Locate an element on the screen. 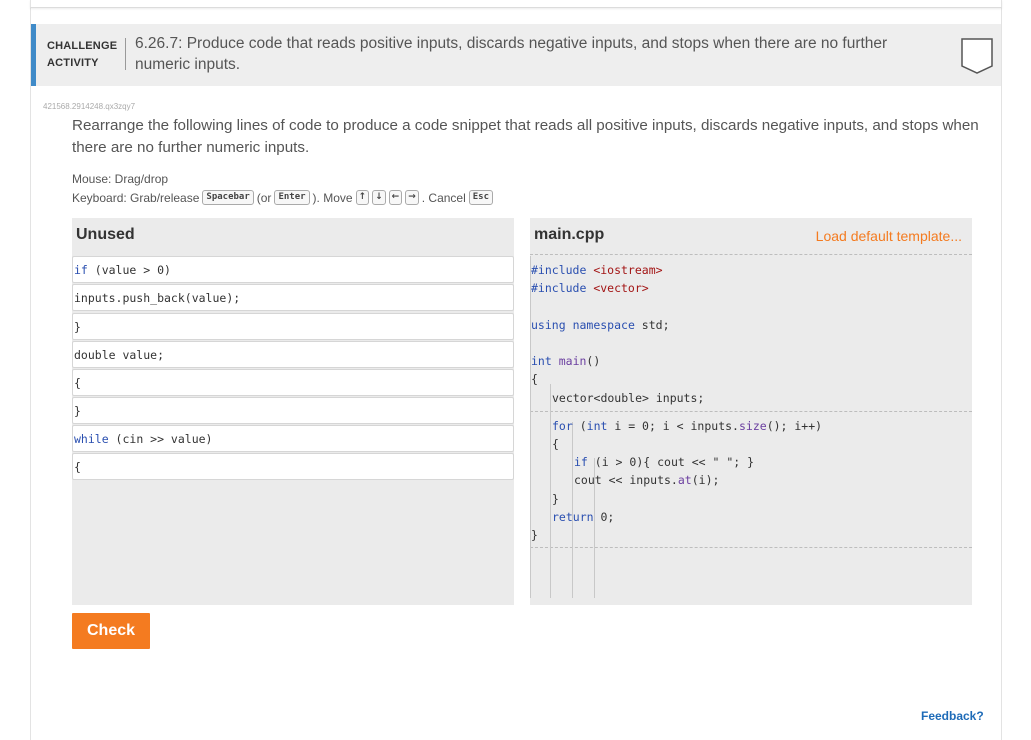 This screenshot has height=740, width=1031. code-line: int main() is located at coordinates (566, 361).